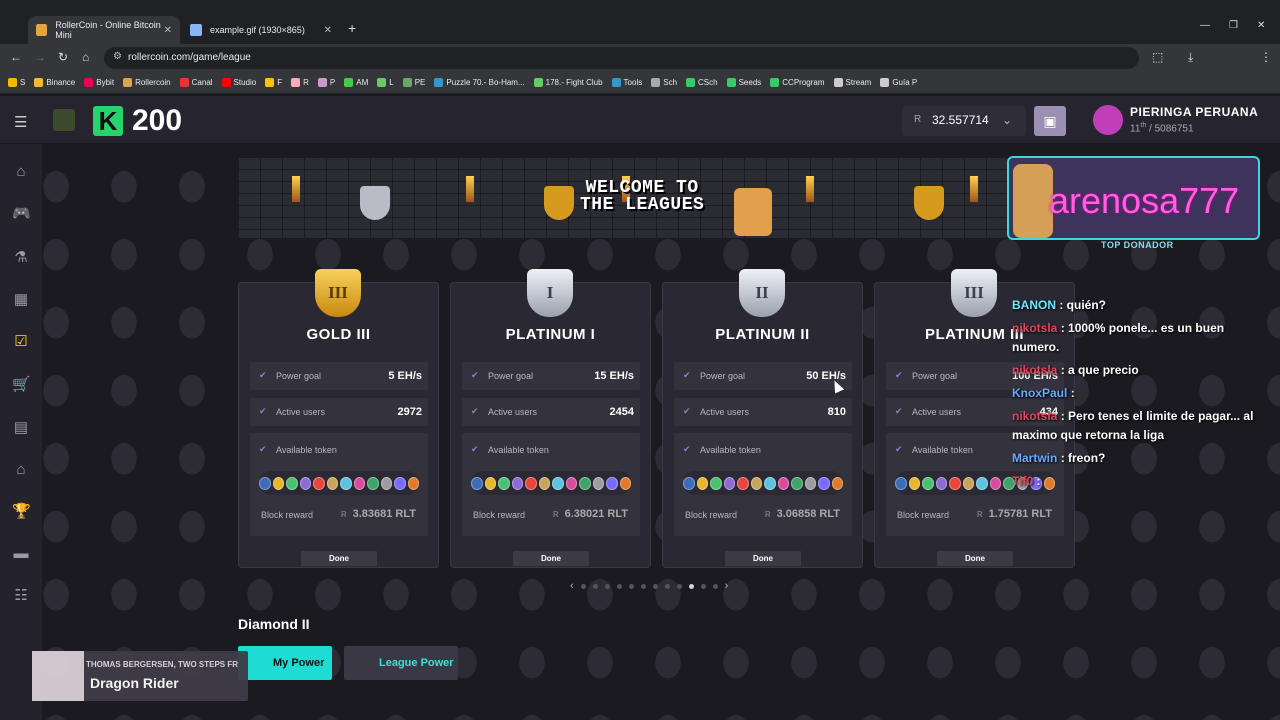 The image size is (1280, 720). What do you see at coordinates (21, 512) in the screenshot?
I see `trophy-icon: 🏆` at bounding box center [21, 512].